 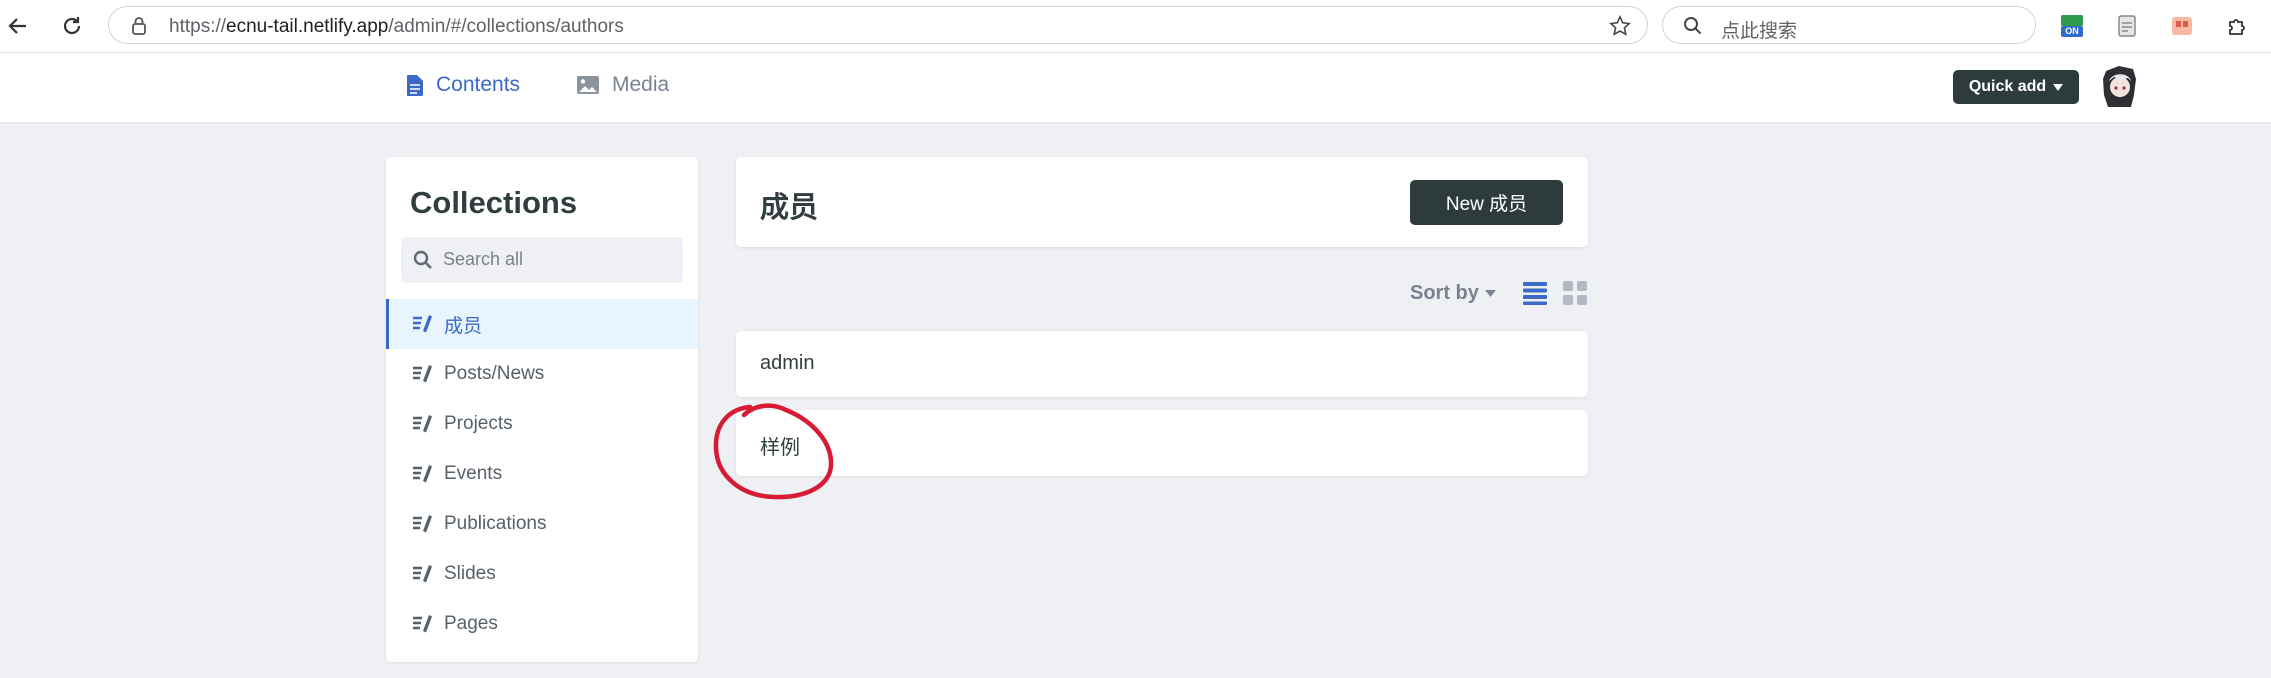 I want to click on sidebar-item-label: Publications, so click(x=495, y=523).